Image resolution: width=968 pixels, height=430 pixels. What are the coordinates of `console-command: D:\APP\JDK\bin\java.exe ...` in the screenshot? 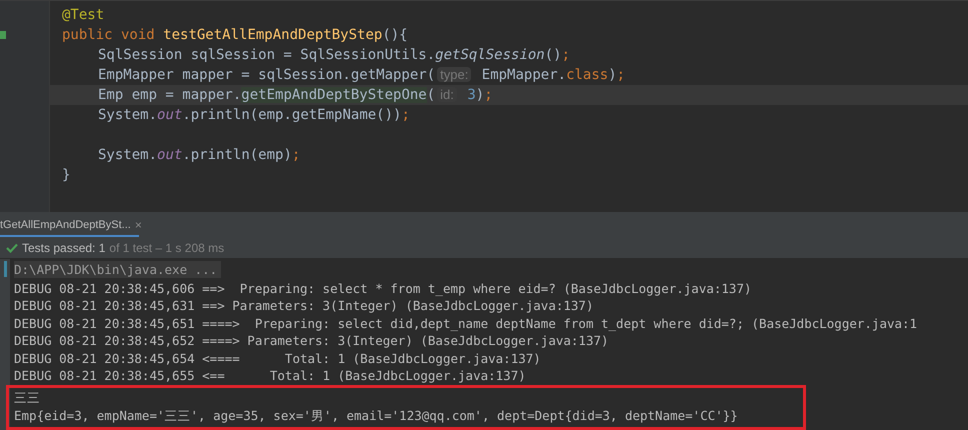 It's located at (118, 269).